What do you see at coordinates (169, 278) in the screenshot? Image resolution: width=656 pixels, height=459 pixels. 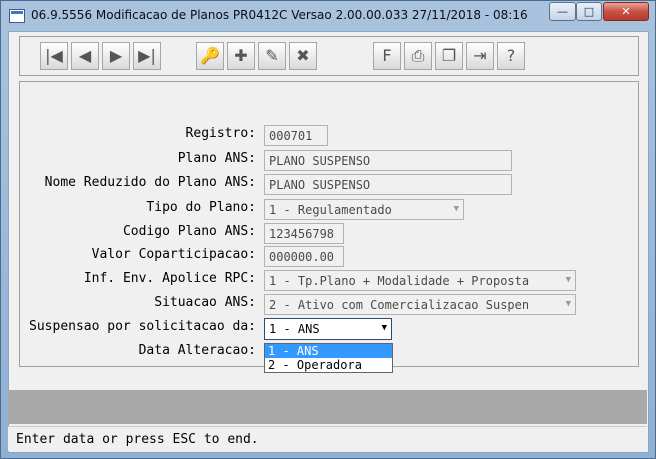 I see `inf-env-label: Inf. Env. Apolice RPC:` at bounding box center [169, 278].